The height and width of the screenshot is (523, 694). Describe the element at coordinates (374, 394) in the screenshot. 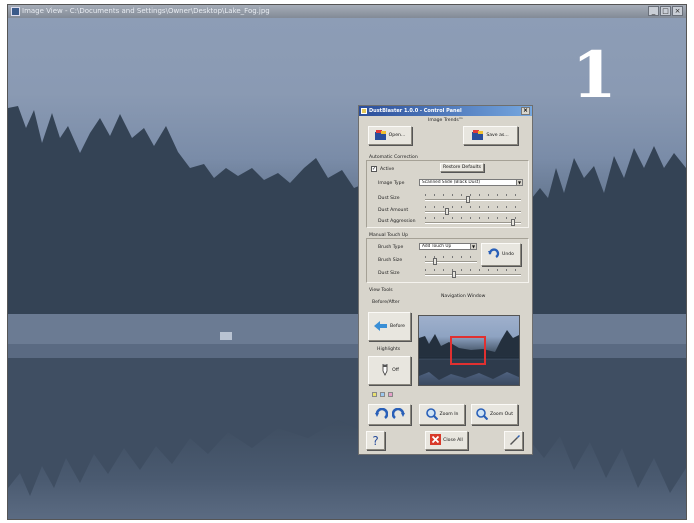

I see `highlight-swatch-yellow` at that location.